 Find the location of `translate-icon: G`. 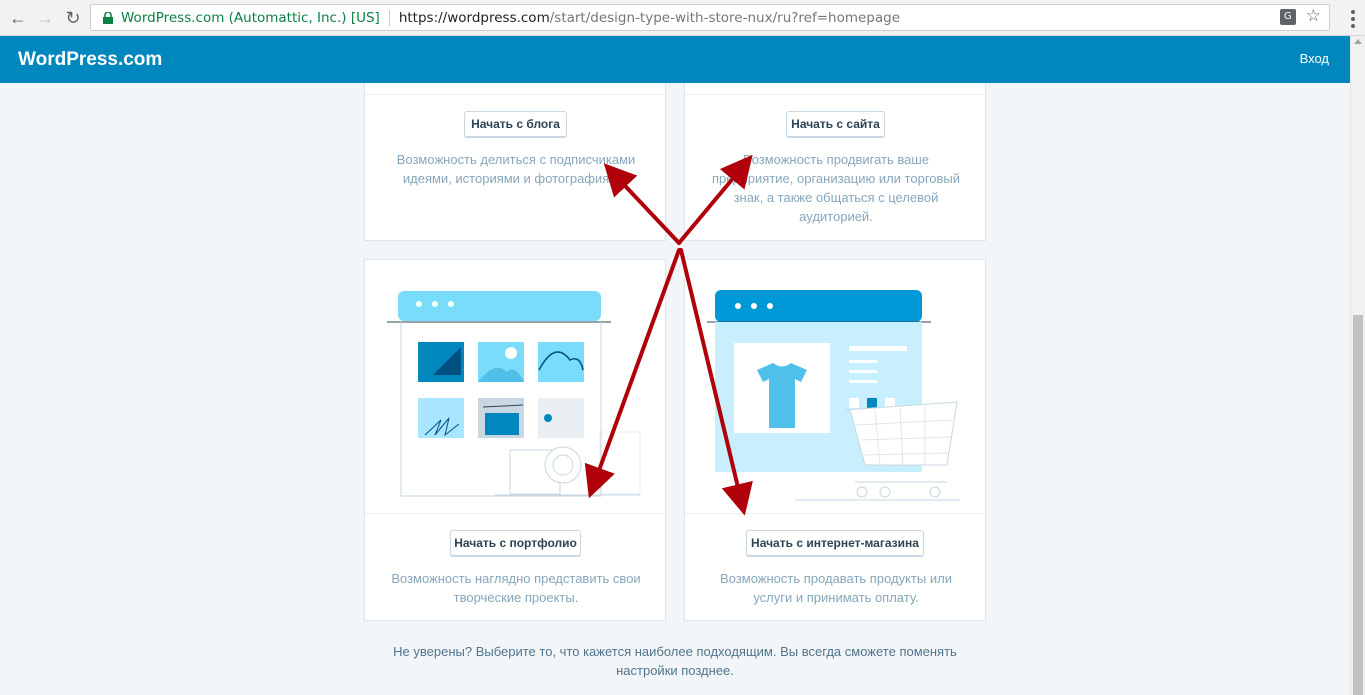

translate-icon: G is located at coordinates (1287, 16).